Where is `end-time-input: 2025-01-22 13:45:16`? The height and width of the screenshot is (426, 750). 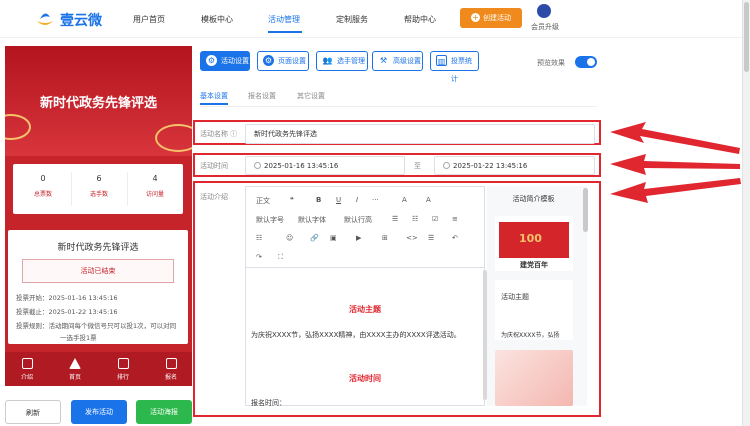 end-time-input: 2025-01-22 13:45:16 is located at coordinates (514, 165).